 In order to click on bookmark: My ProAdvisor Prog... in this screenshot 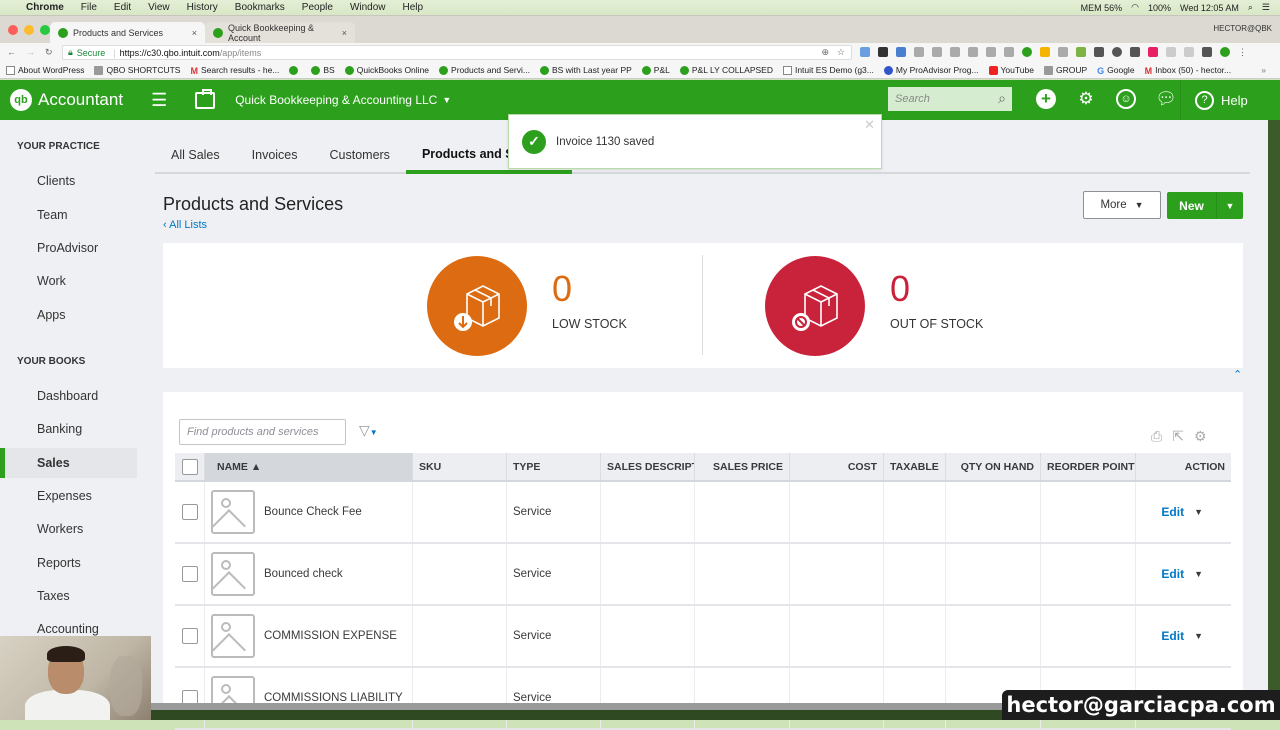, I will do `click(931, 70)`.